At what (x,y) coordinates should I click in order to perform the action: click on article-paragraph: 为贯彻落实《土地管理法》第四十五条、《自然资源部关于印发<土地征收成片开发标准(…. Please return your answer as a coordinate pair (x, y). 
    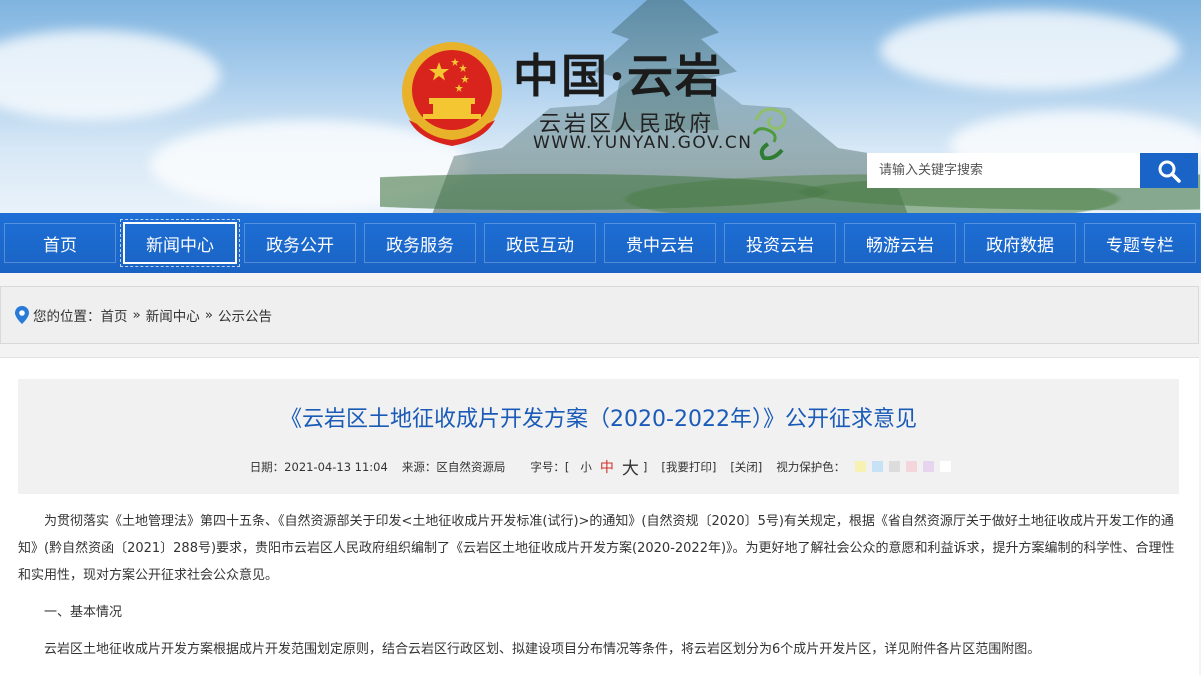
    Looking at the image, I should click on (596, 548).